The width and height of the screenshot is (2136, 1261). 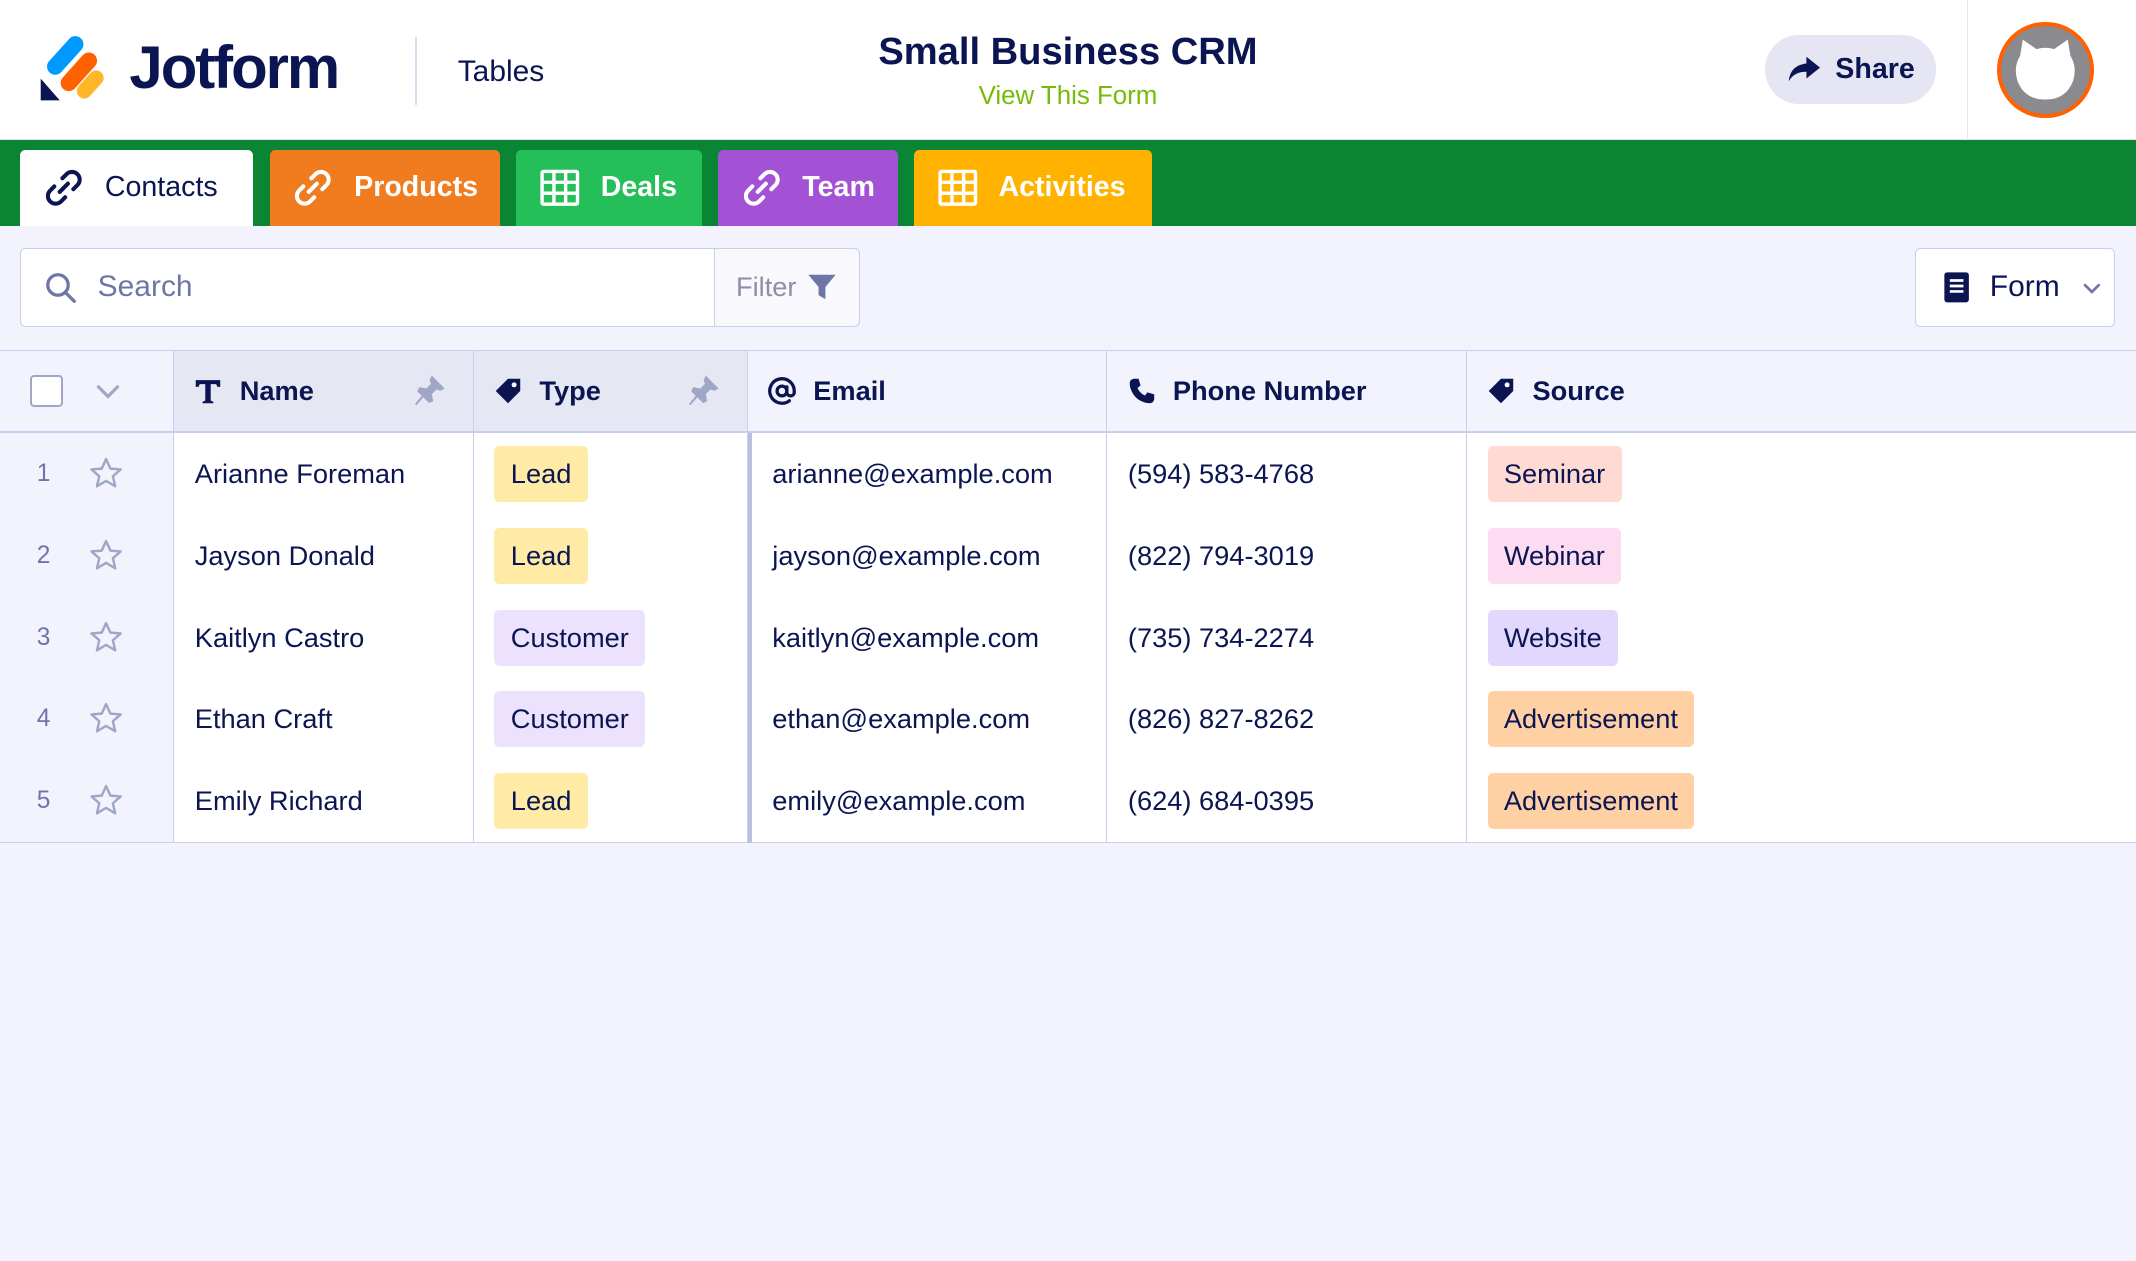 I want to click on tab-label: Deals, so click(x=638, y=187).